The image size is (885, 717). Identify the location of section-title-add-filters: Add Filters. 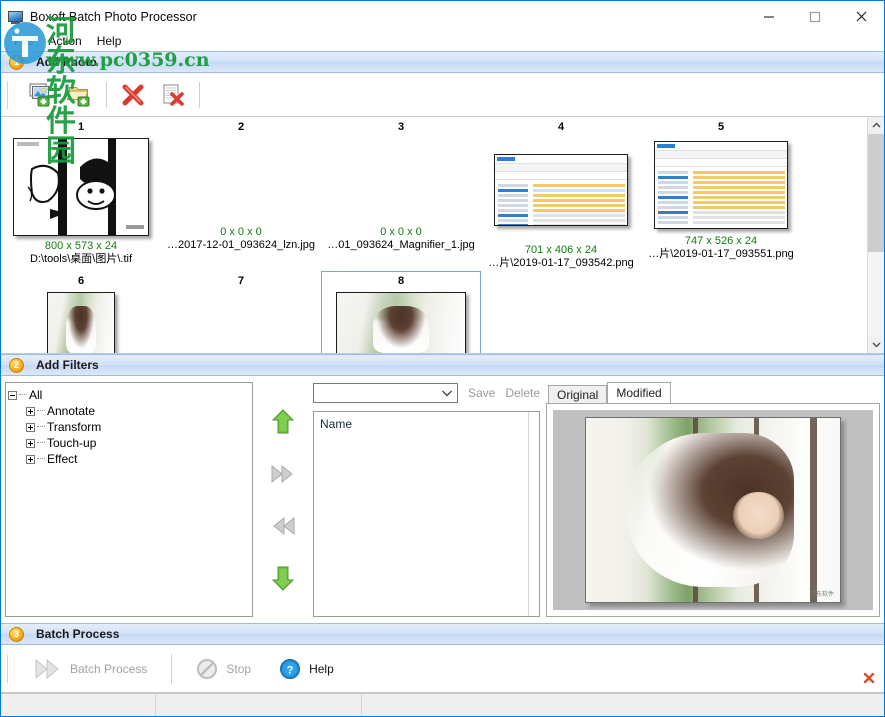
(67, 365).